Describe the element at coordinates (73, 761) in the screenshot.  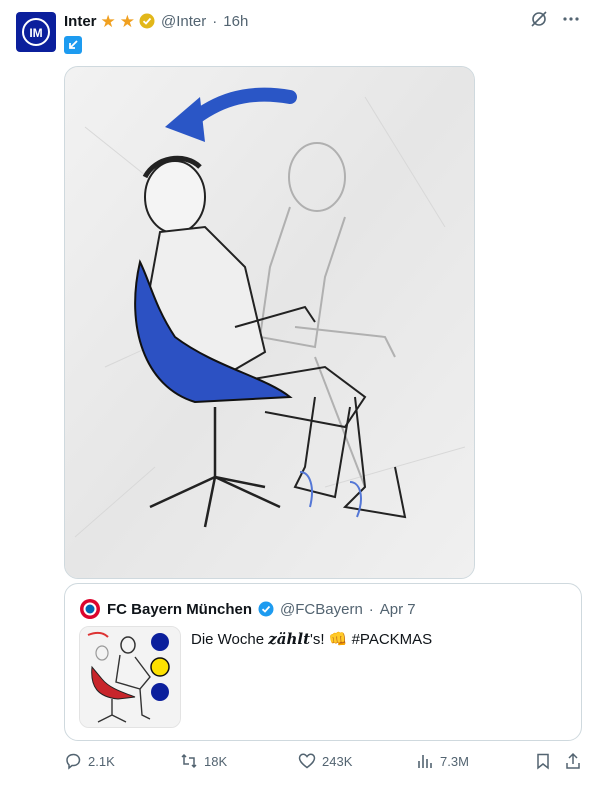
I see `reply-icon` at that location.